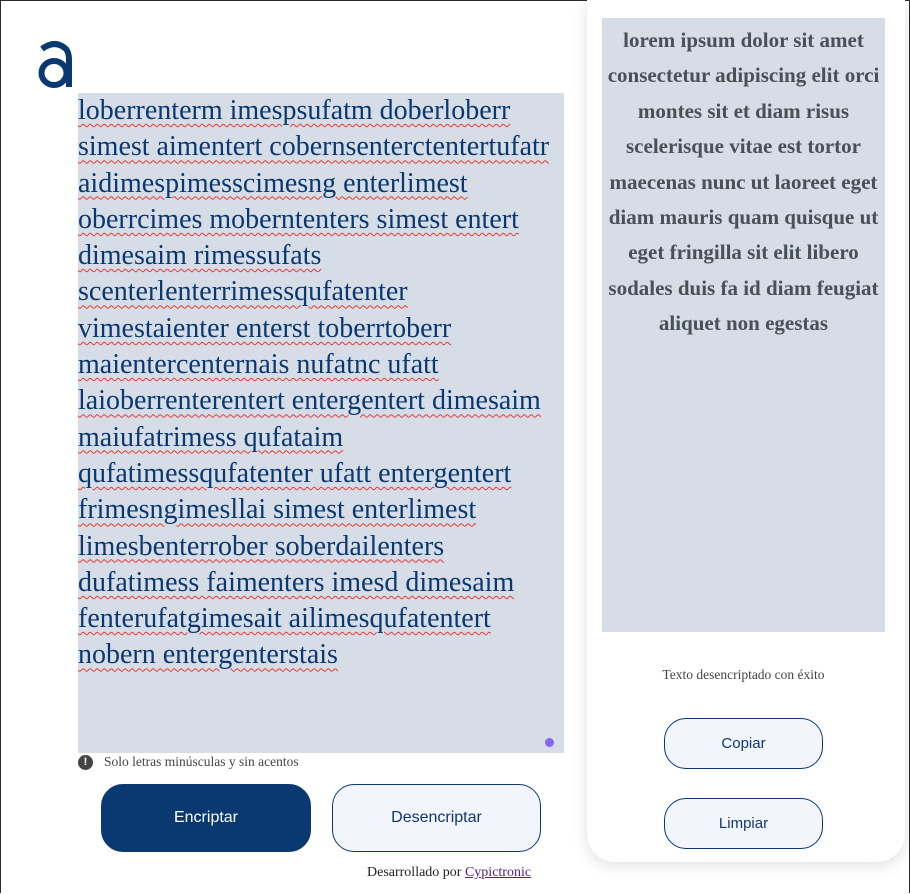 The image size is (910, 894). I want to click on input-hint: ! Solo letras minúsculas y sin acentos, so click(188, 762).